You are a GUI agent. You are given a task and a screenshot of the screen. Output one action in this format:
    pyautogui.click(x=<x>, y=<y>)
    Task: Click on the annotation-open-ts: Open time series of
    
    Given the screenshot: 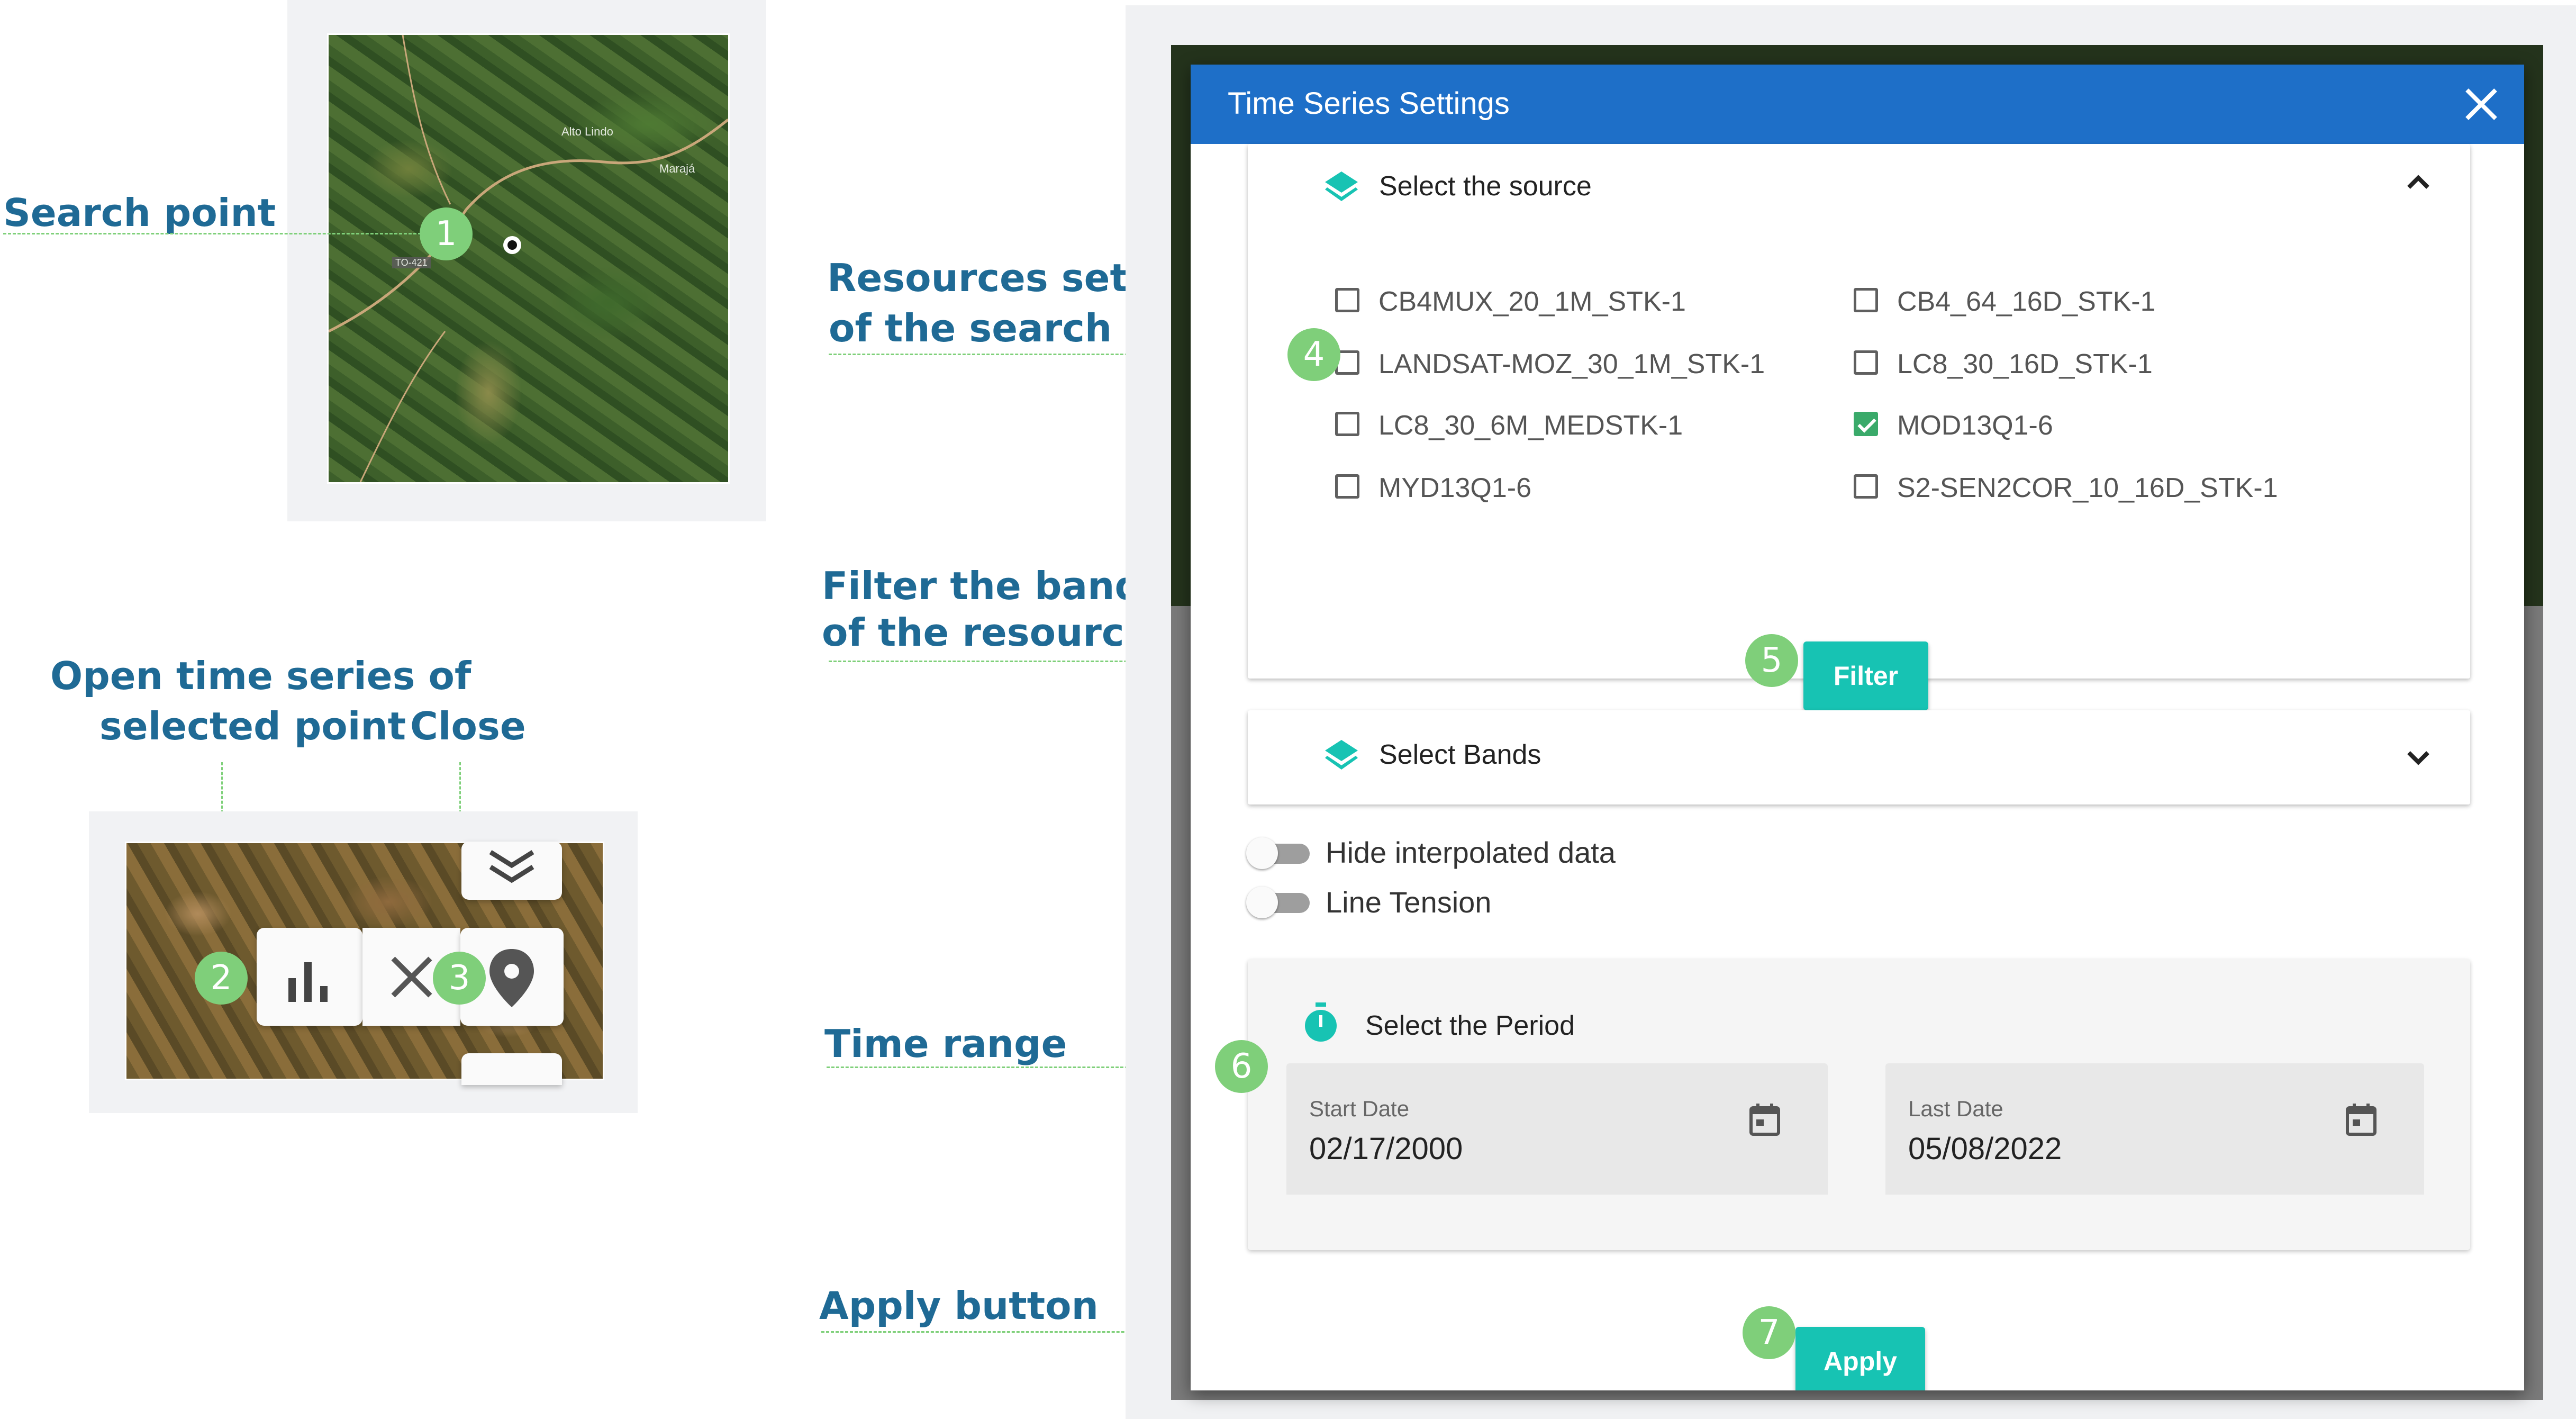 What is the action you would take?
    pyautogui.click(x=260, y=676)
    